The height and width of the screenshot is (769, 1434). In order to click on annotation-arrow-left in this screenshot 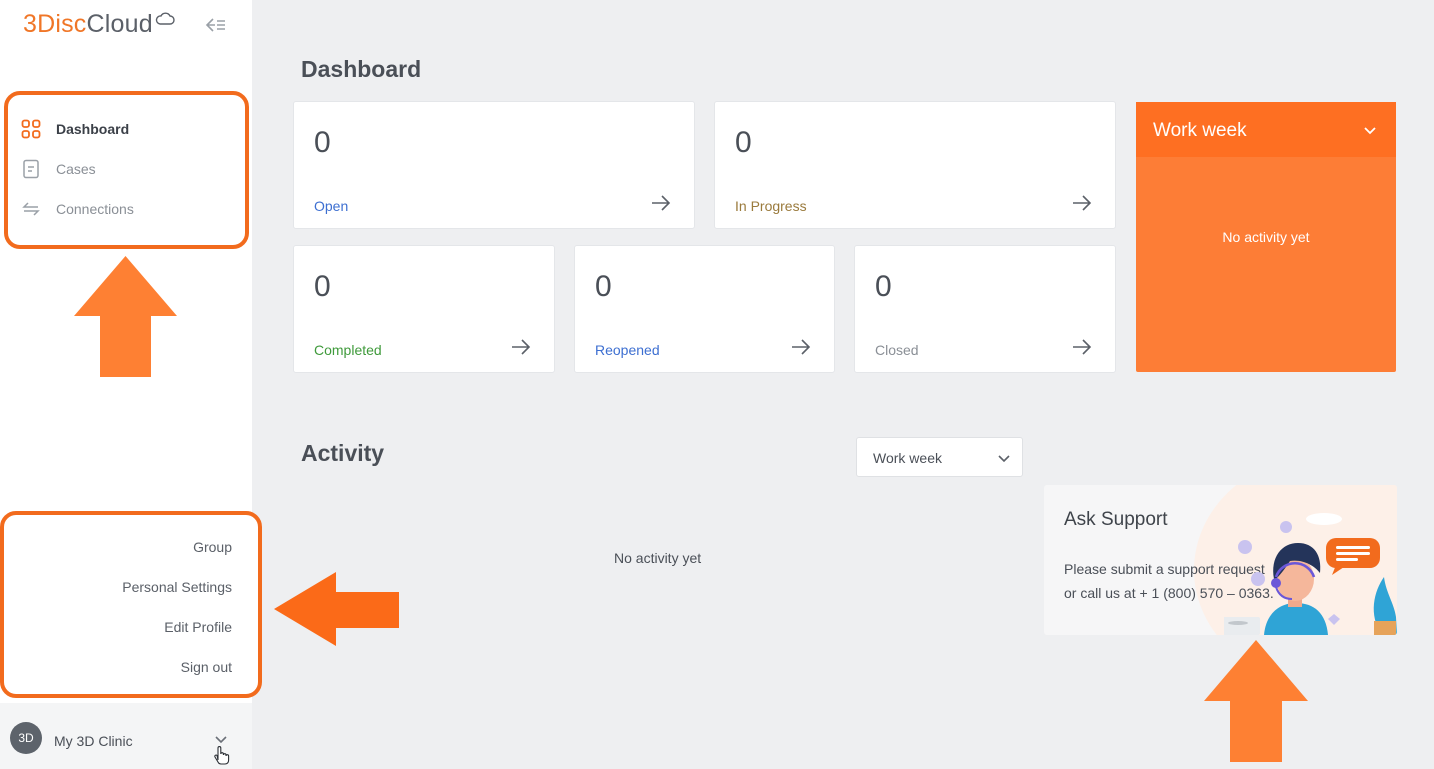, I will do `click(336, 609)`.